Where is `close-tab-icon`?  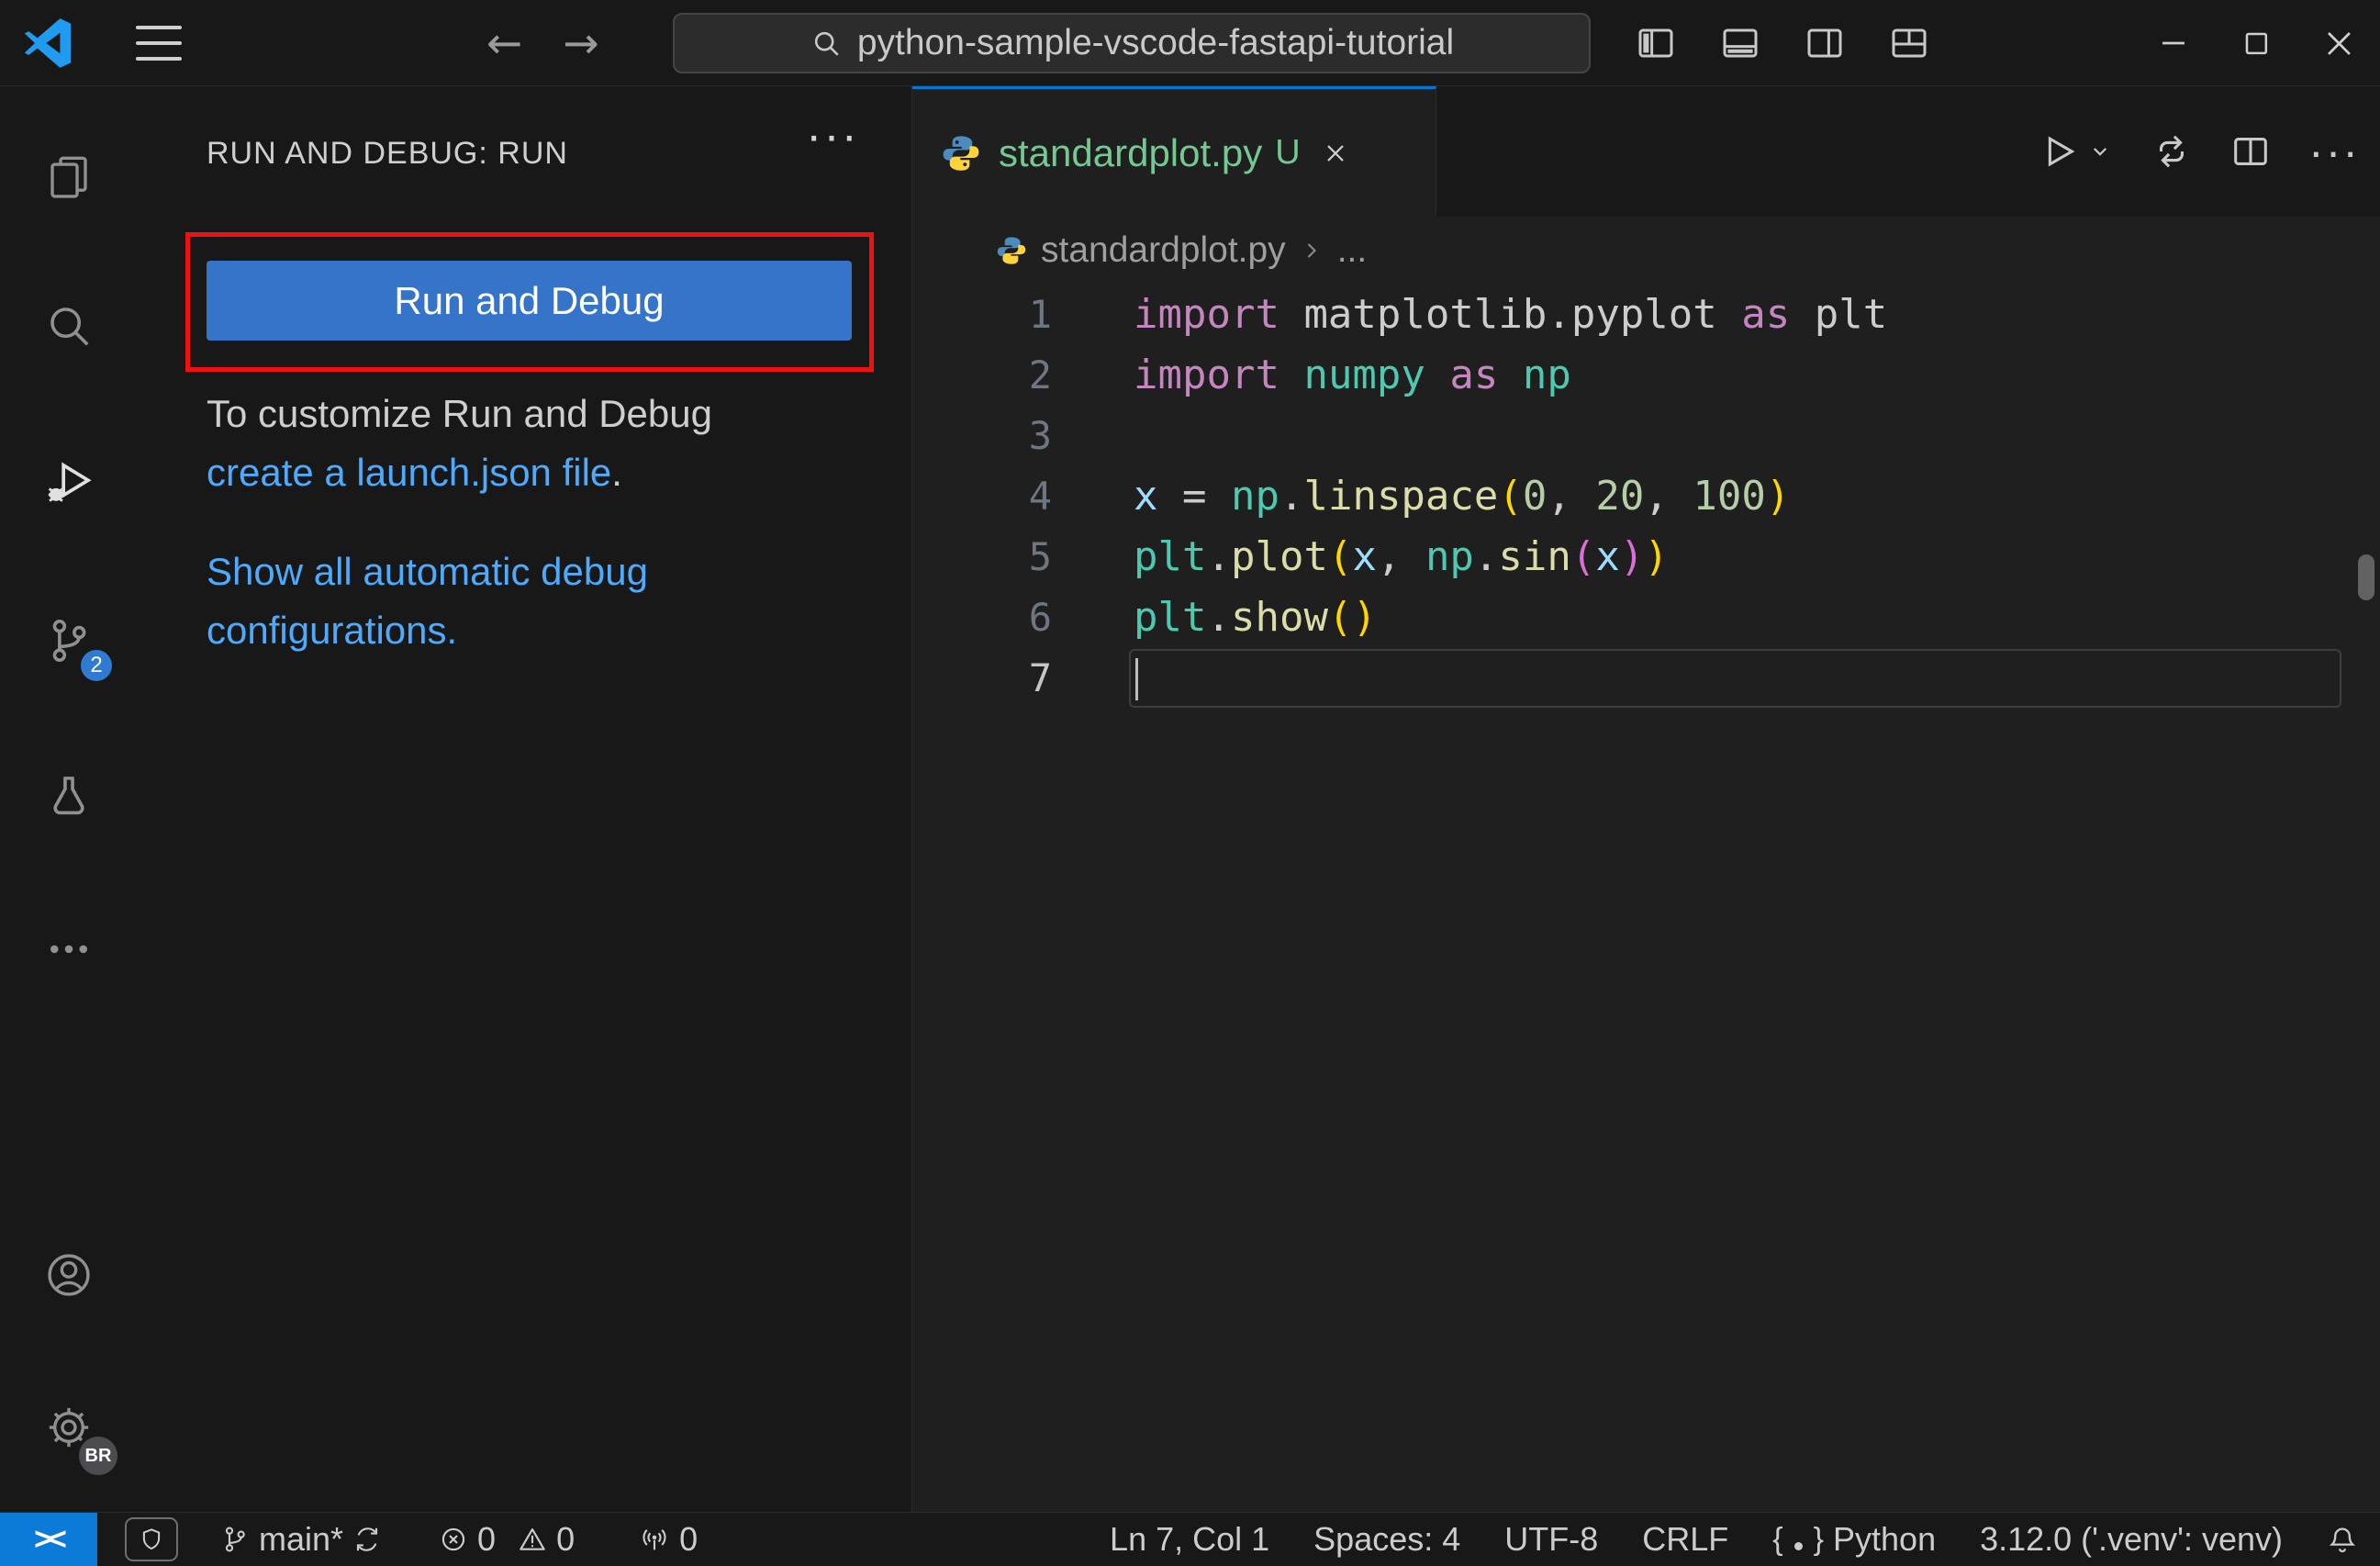
close-tab-icon is located at coordinates (1335, 153).